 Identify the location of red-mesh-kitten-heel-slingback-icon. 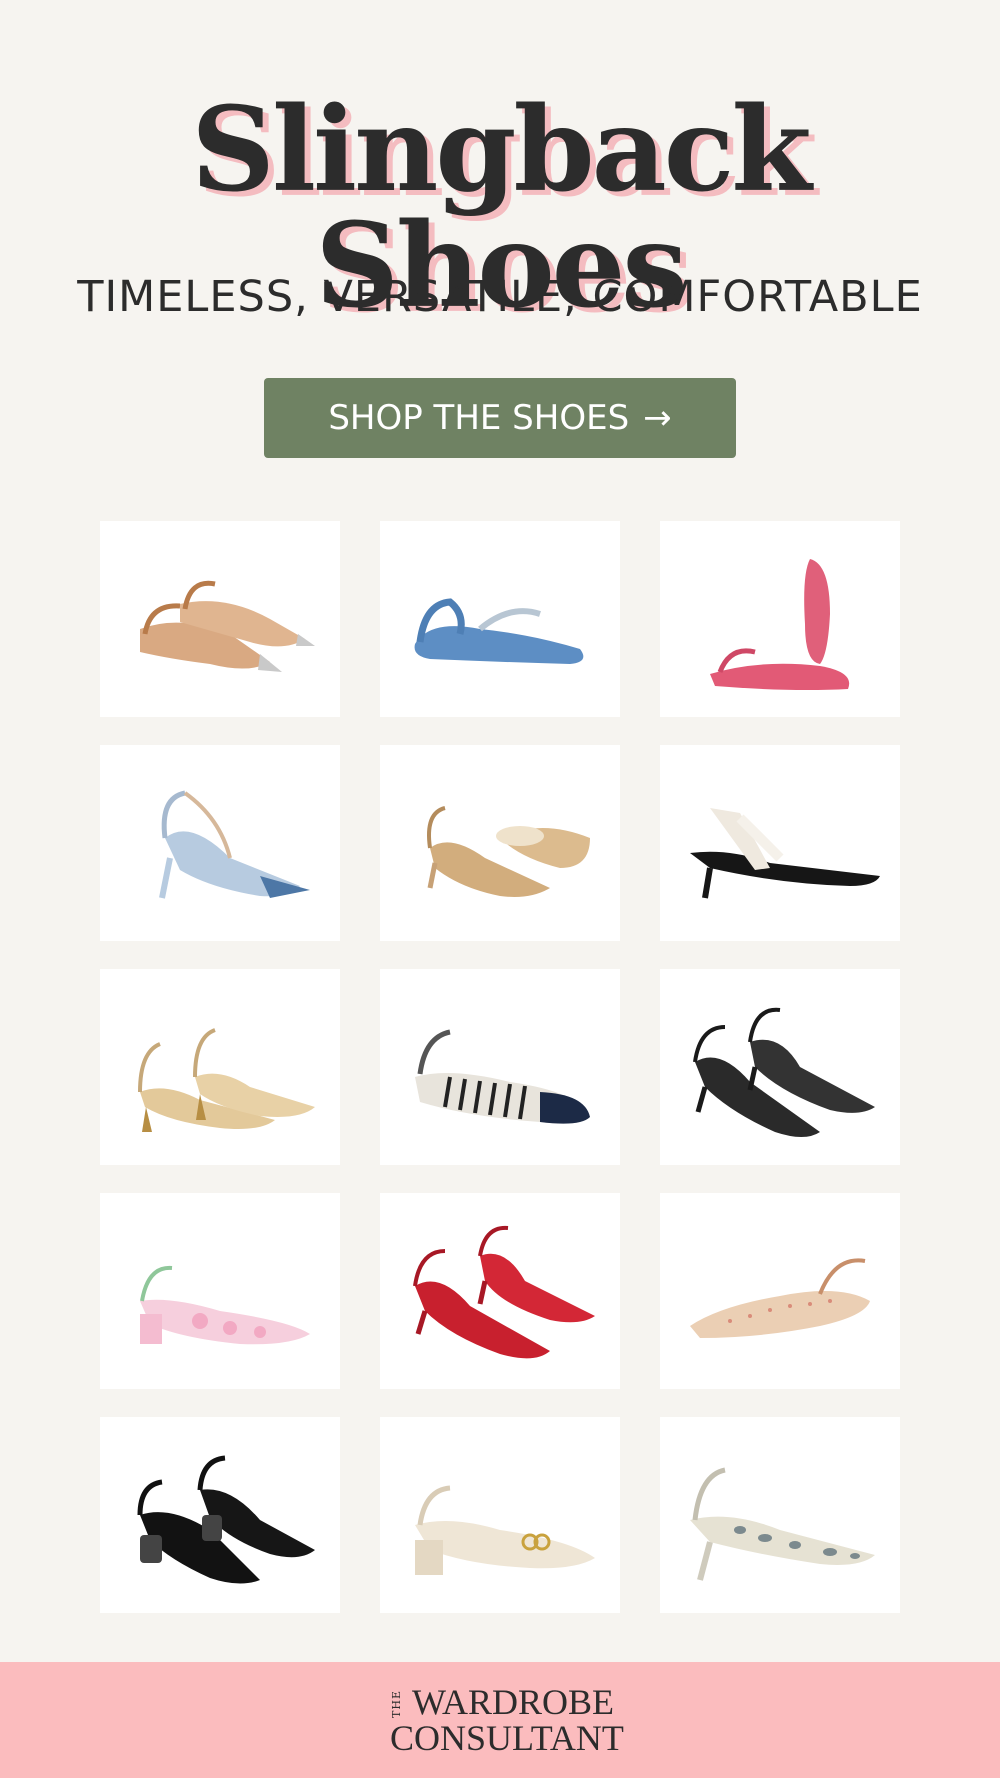
(504, 1292).